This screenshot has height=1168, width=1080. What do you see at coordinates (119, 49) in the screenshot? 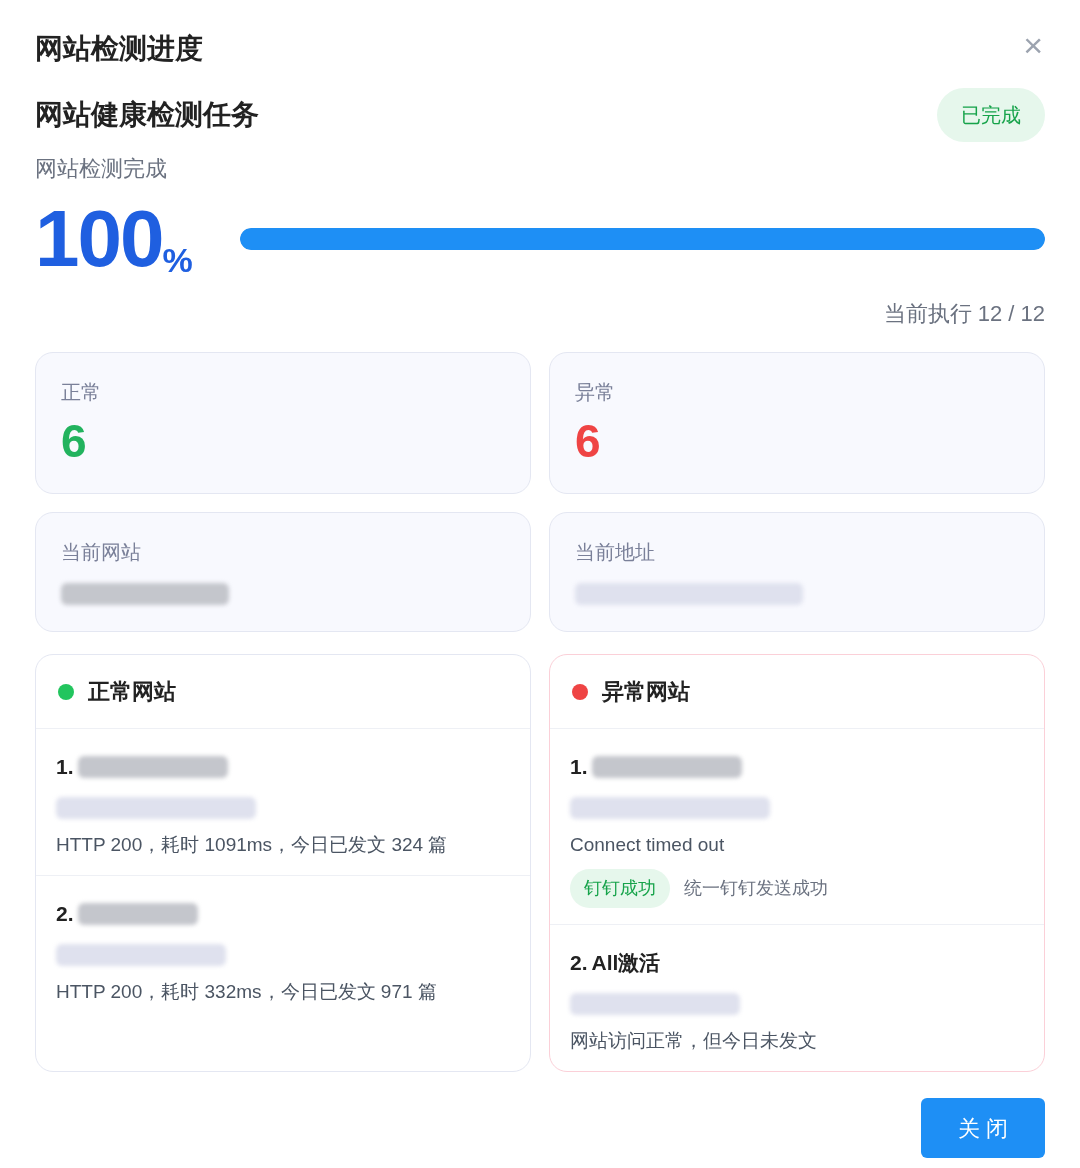
I see `dialog-title: 网站检测进度` at bounding box center [119, 49].